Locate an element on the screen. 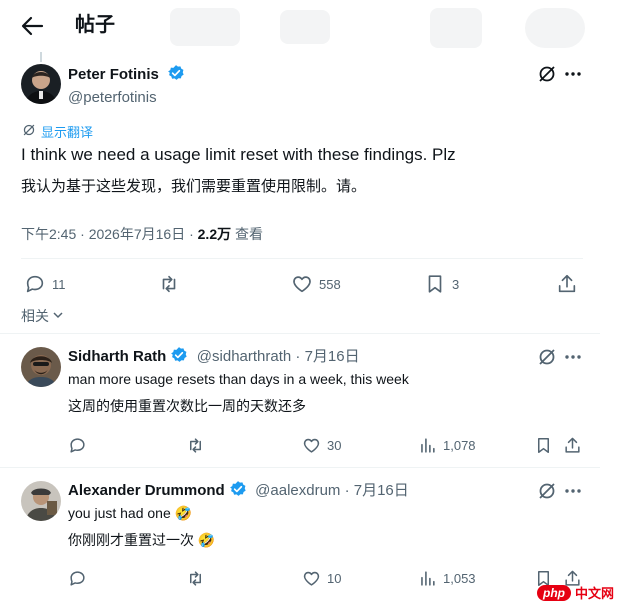 This screenshot has width=620, height=604. post-views-label: 查看 is located at coordinates (247, 234).